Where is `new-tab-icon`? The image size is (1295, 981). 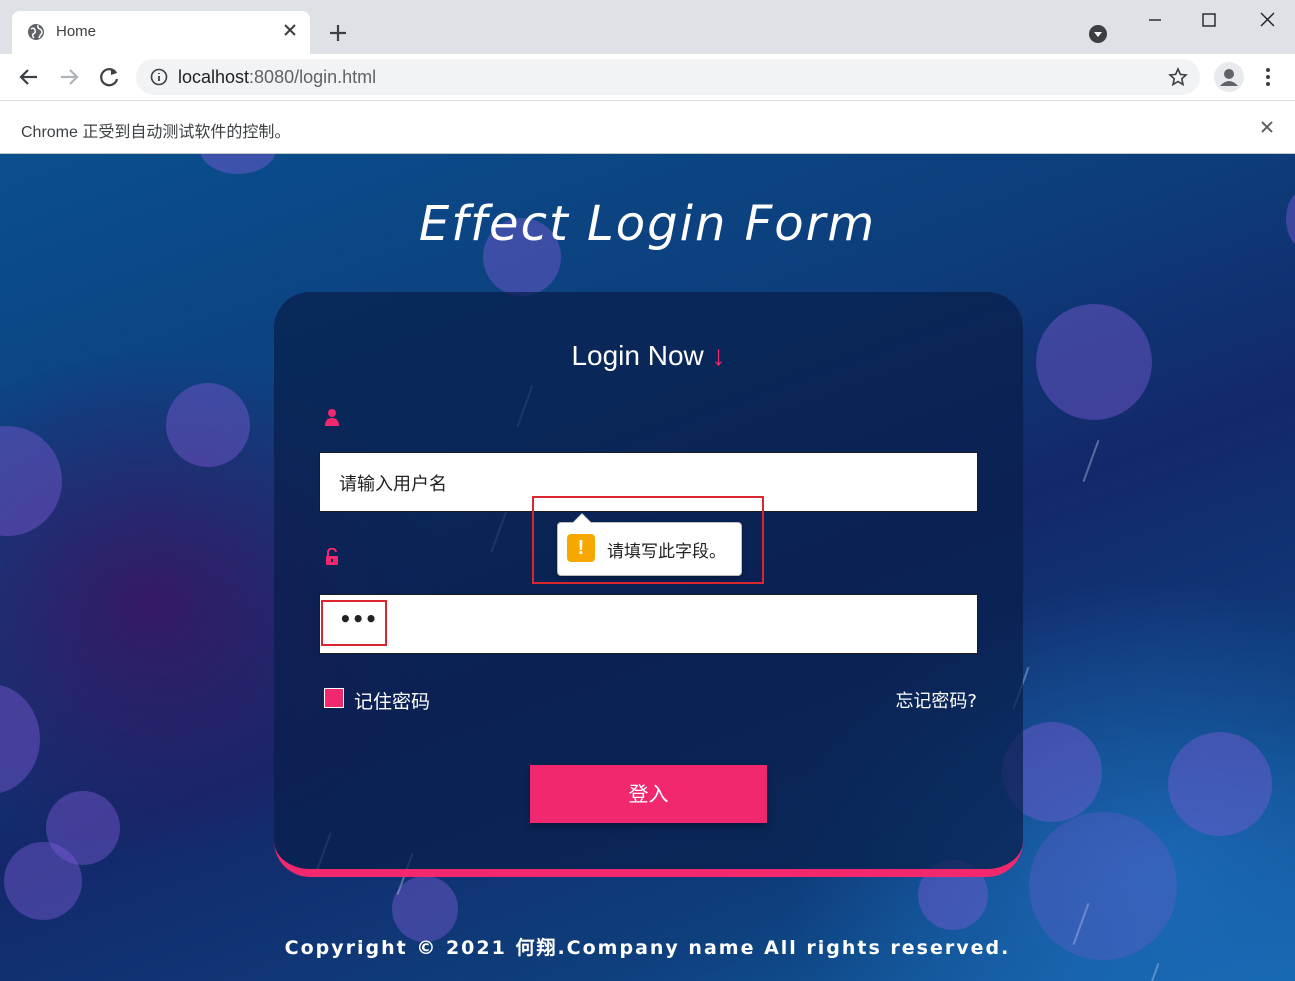 new-tab-icon is located at coordinates (338, 33).